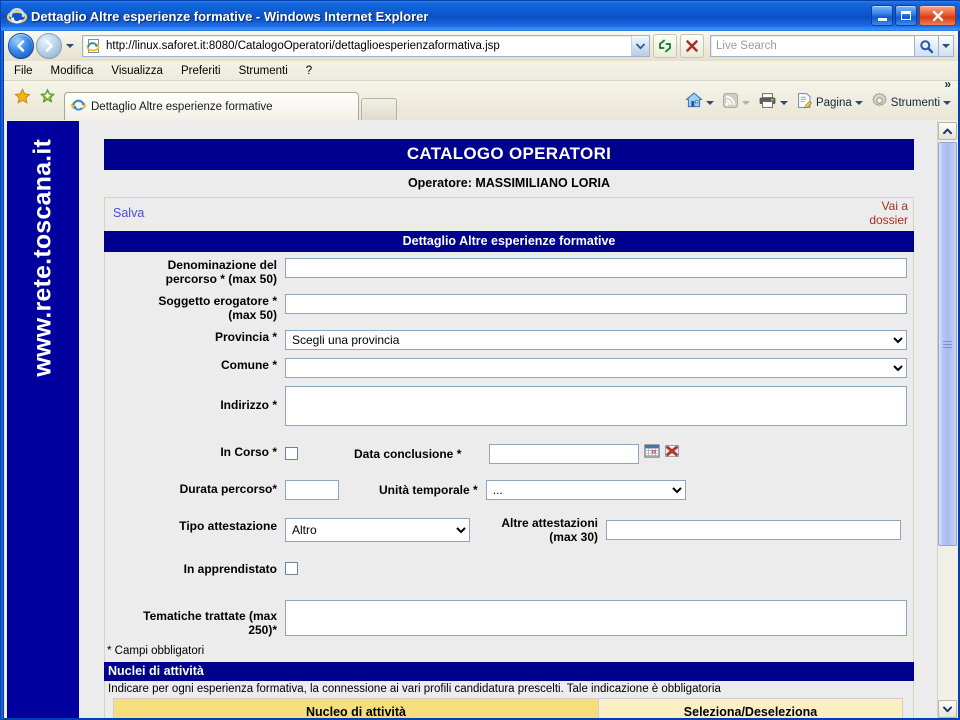 The image size is (960, 720). What do you see at coordinates (49, 46) in the screenshot?
I see `forward-button` at bounding box center [49, 46].